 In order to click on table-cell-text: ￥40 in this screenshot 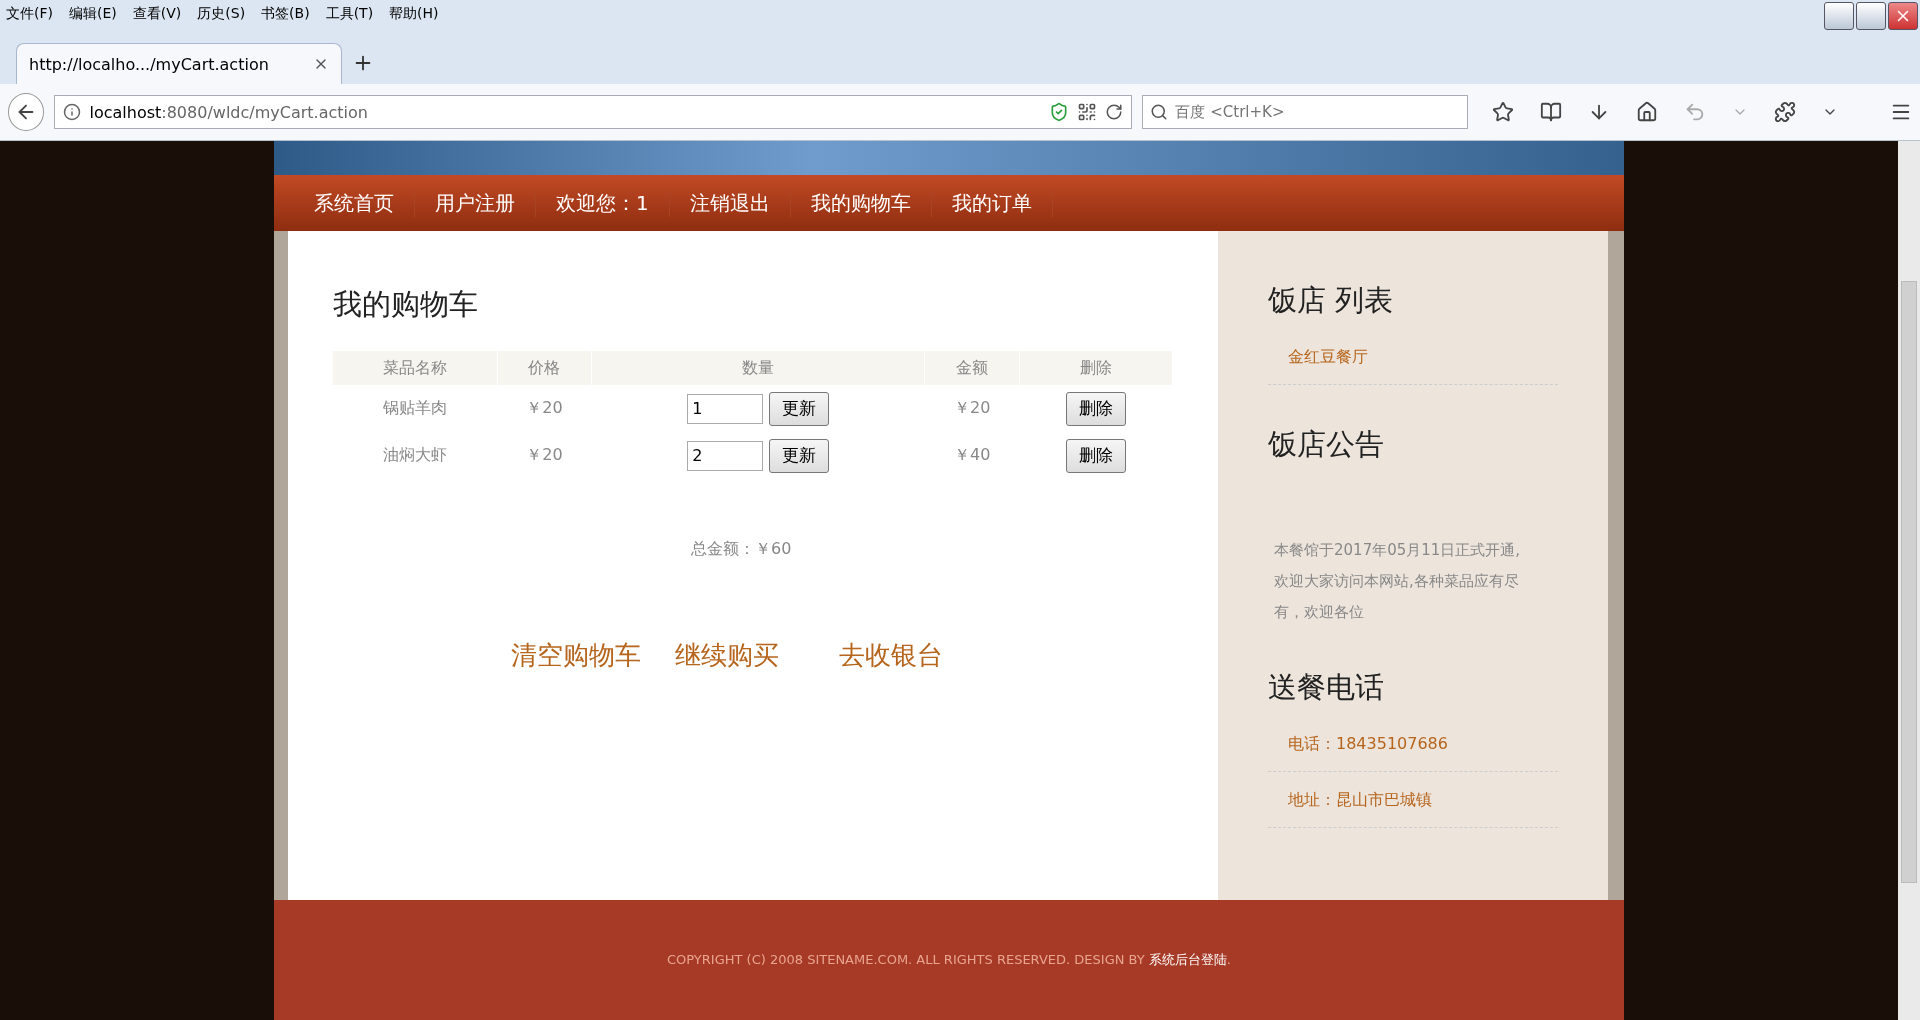, I will do `click(972, 455)`.